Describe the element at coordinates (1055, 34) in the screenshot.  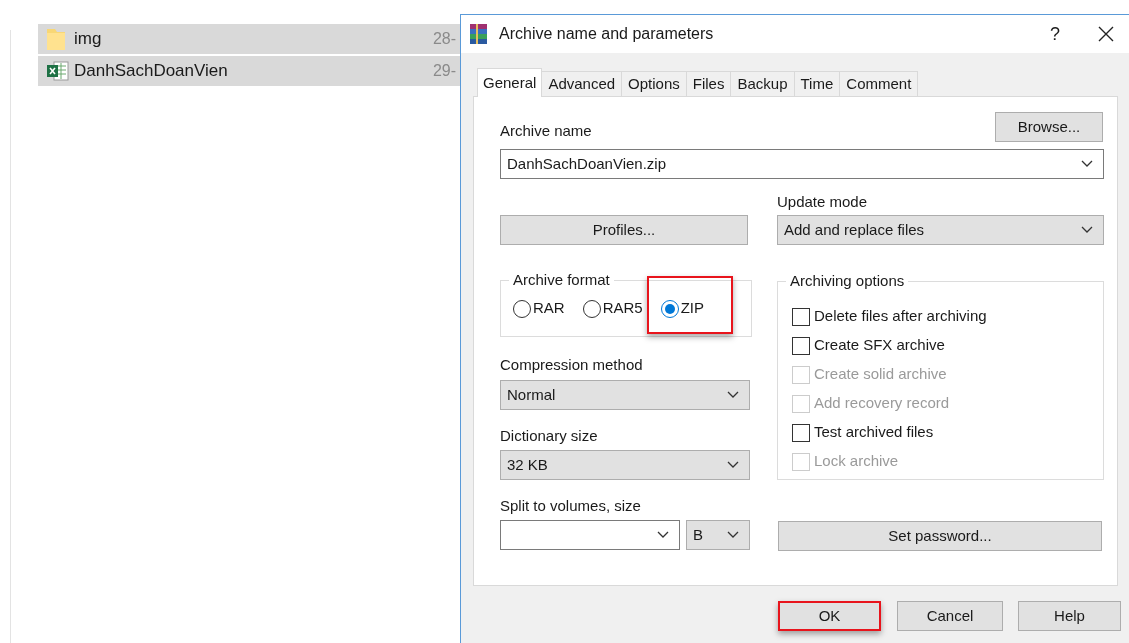
I see `help-button: ?` at that location.